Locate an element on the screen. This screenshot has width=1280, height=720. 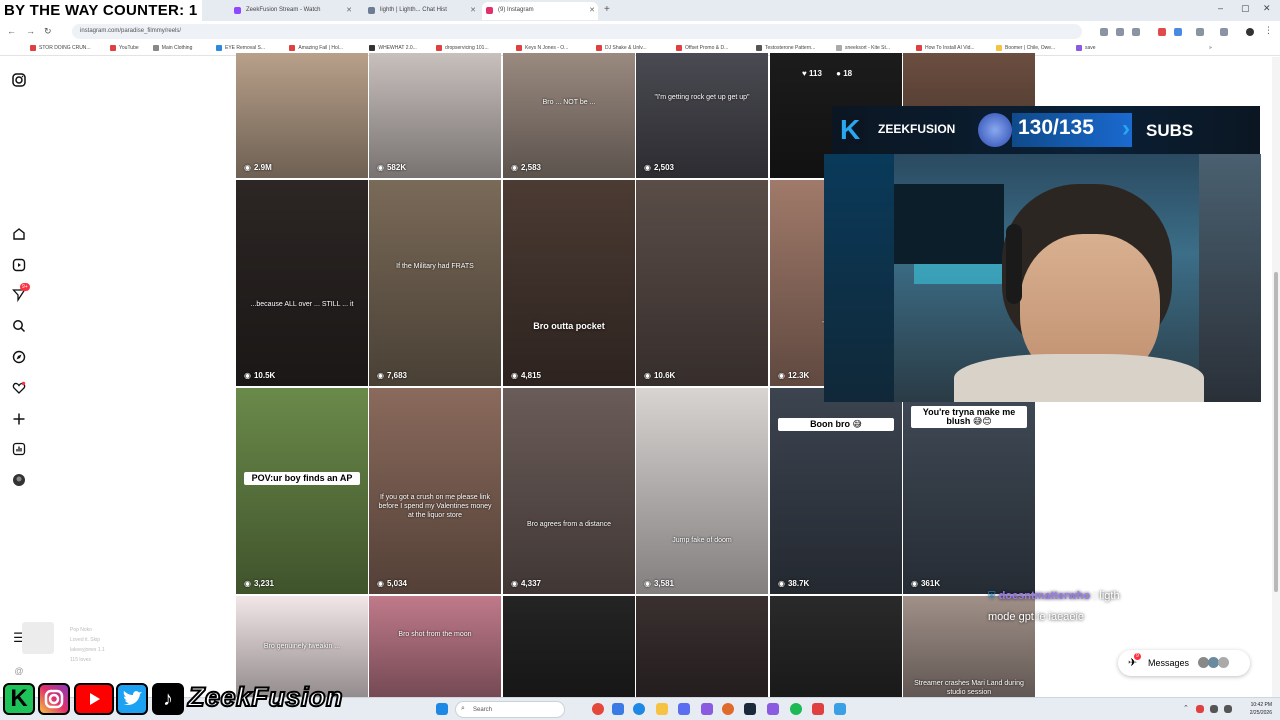
suggested-profile-thumbnail is located at coordinates (38, 638).